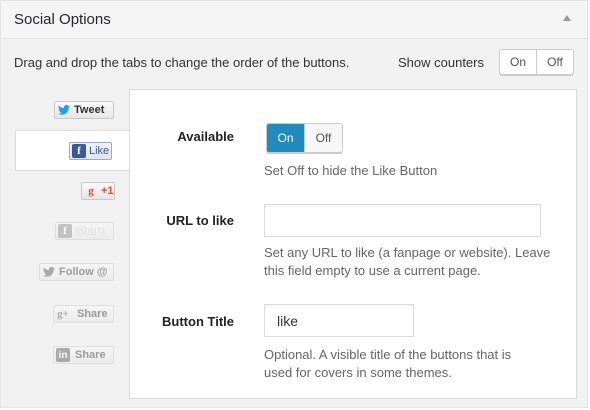 This screenshot has width=590, height=410. What do you see at coordinates (339, 320) in the screenshot?
I see `button-title-input` at bounding box center [339, 320].